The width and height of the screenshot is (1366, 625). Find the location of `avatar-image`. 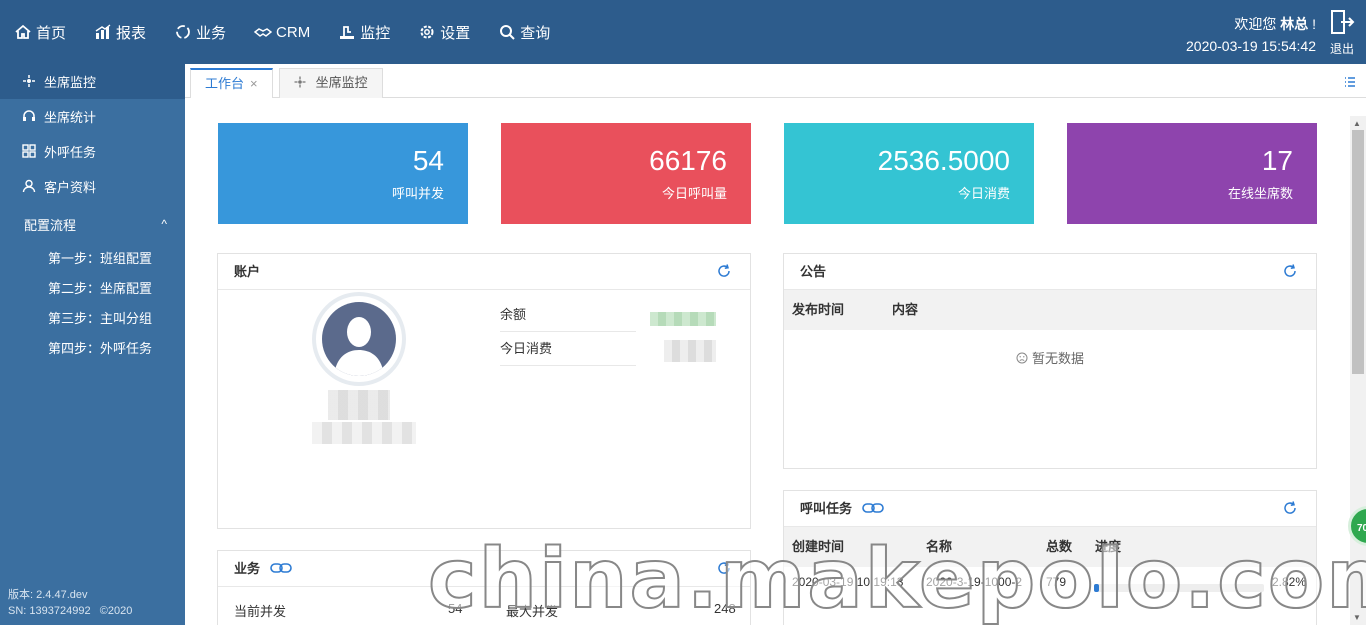

avatar-image is located at coordinates (359, 339).